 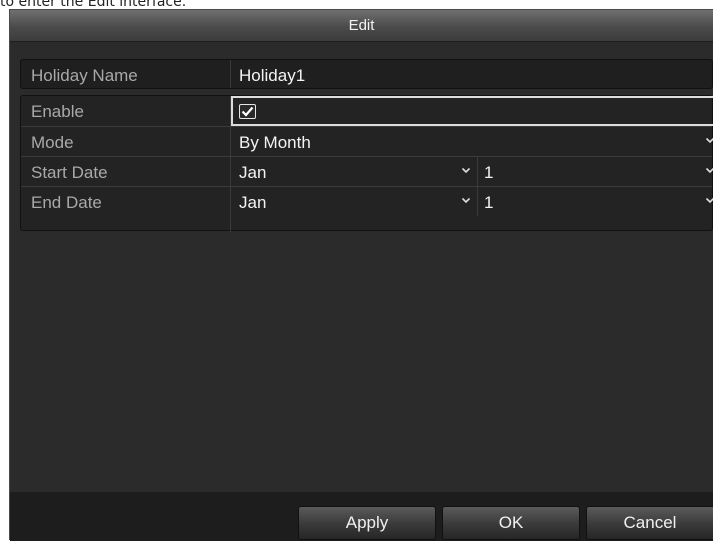 I want to click on mode-row: Mode By Month, so click(x=367, y=141).